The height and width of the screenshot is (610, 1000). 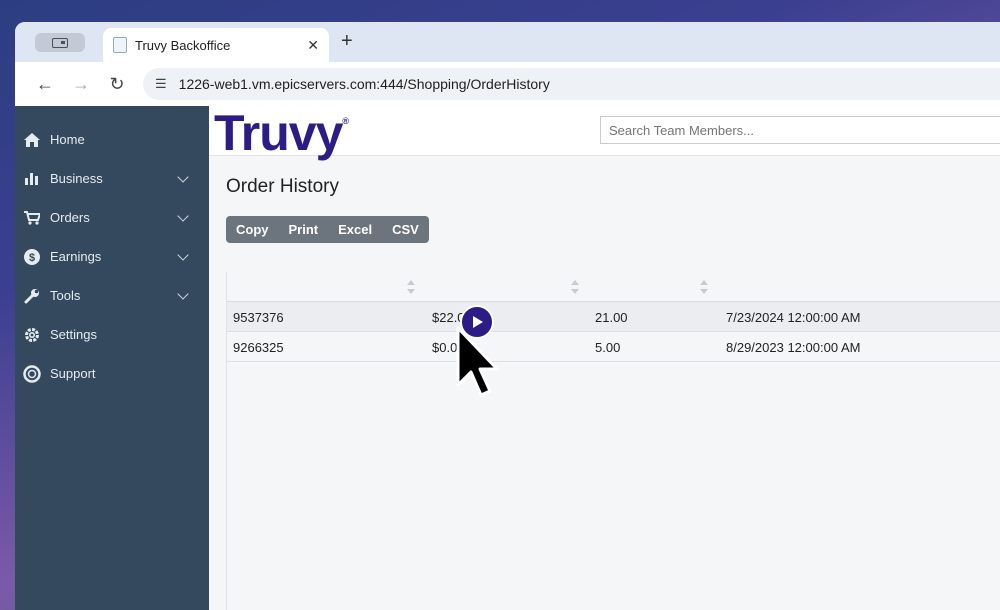 I want to click on sidebar-item-label: Earnings, so click(x=76, y=256).